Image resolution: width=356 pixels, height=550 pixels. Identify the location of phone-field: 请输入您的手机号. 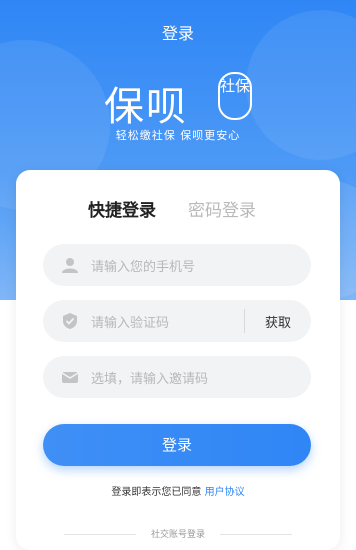
(177, 265).